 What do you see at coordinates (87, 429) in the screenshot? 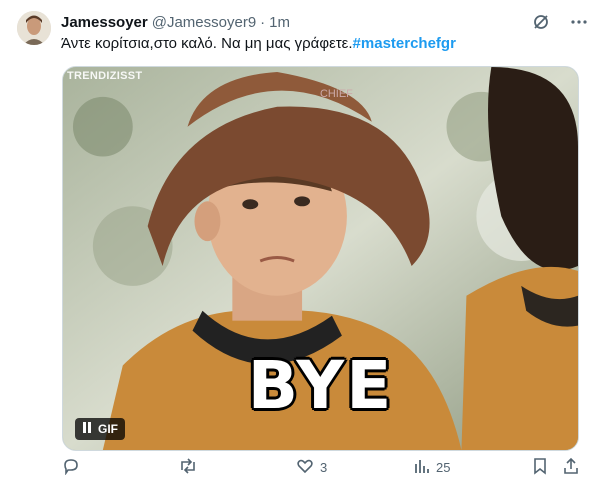
I see `pause-icon` at bounding box center [87, 429].